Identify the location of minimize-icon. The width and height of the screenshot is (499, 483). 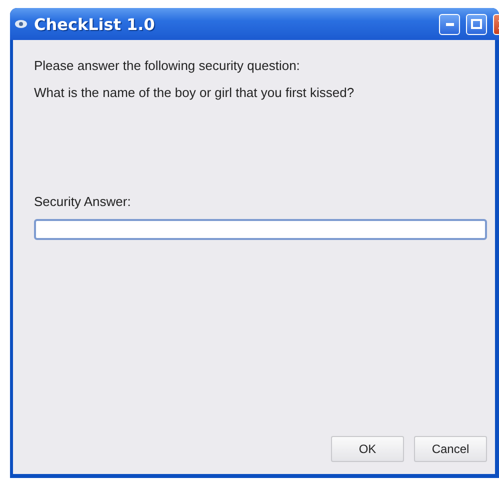
(450, 24).